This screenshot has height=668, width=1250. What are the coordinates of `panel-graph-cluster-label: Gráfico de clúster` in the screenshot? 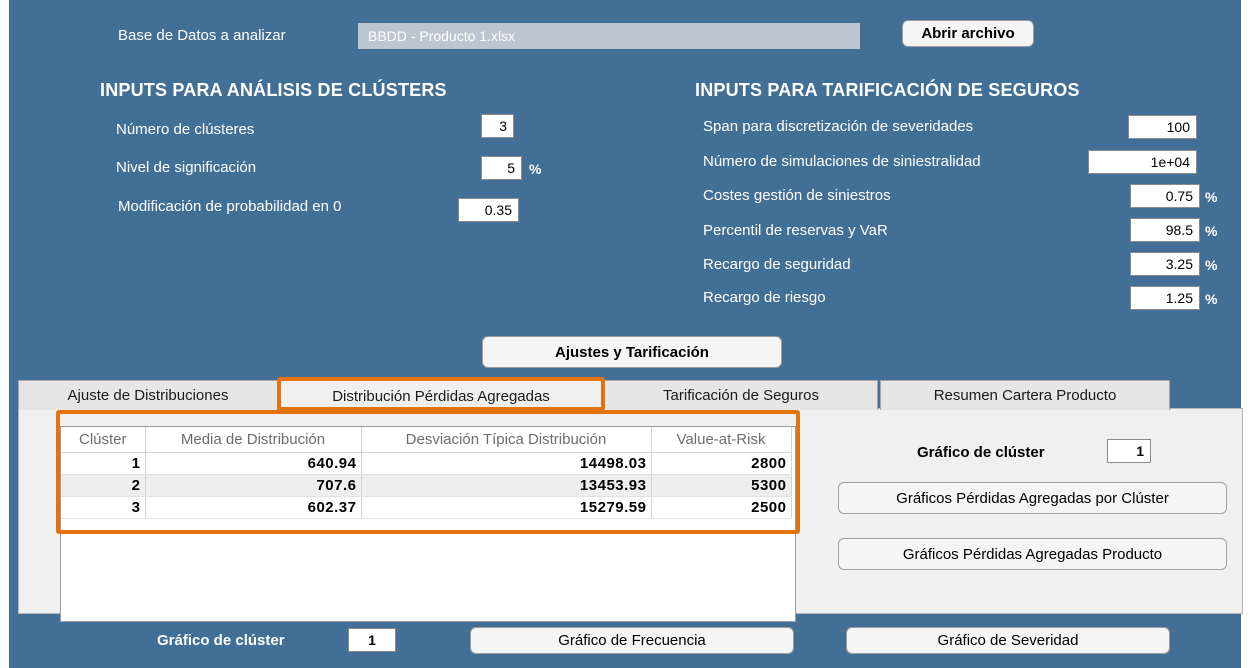 It's located at (981, 452).